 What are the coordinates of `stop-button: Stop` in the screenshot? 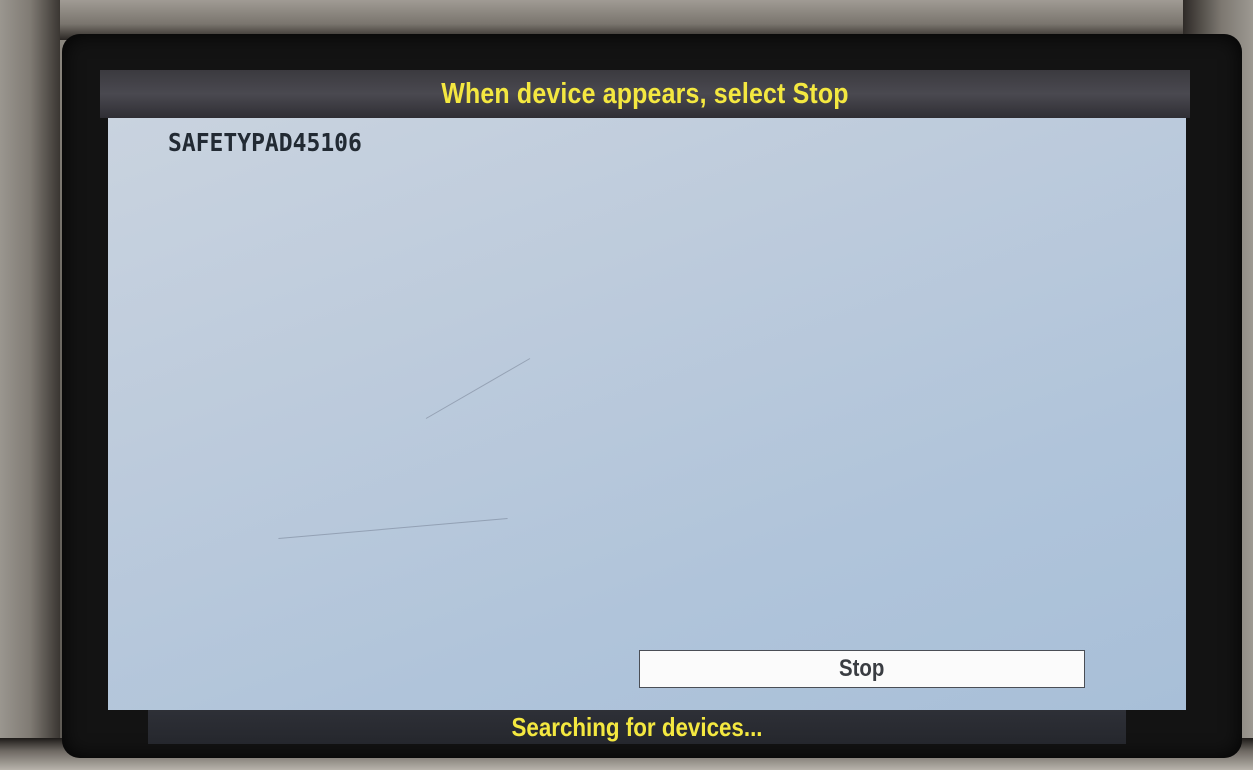 It's located at (862, 669).